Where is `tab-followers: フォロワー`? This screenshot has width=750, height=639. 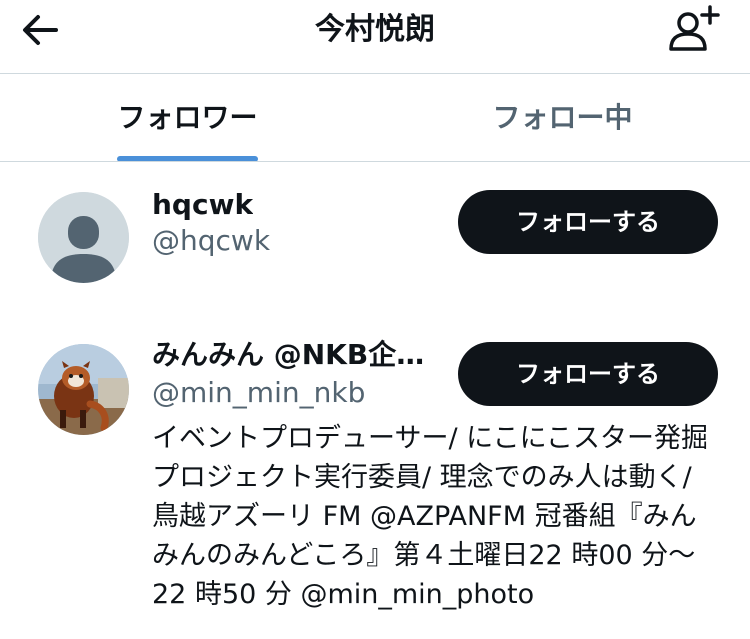
tab-followers: フォロワー is located at coordinates (187, 118).